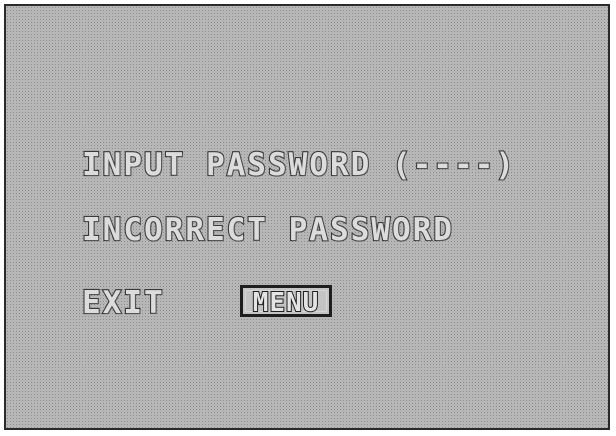 This screenshot has width=616, height=436. I want to click on password-prompt: INPUT PASSWORD (----), so click(298, 165).